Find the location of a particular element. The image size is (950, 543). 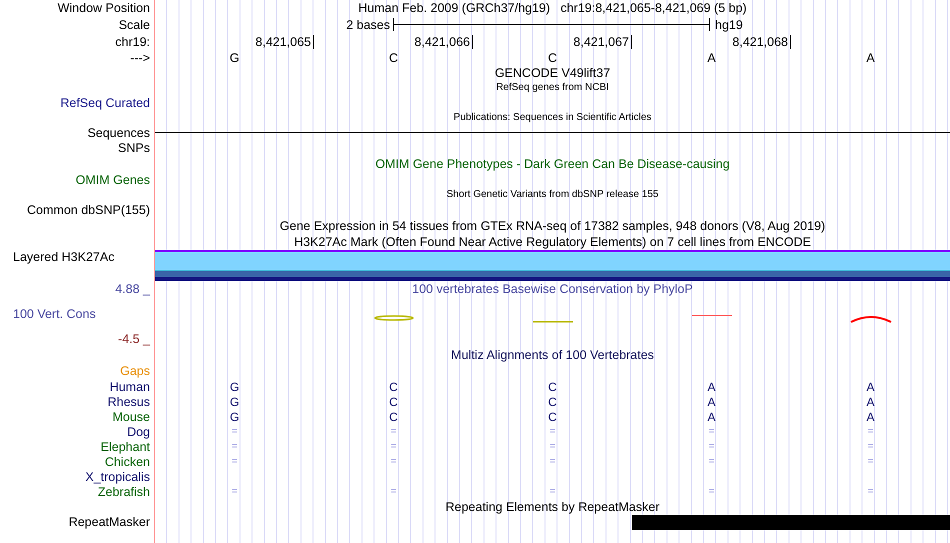

track-label: X_tropicalis is located at coordinates (117, 477).